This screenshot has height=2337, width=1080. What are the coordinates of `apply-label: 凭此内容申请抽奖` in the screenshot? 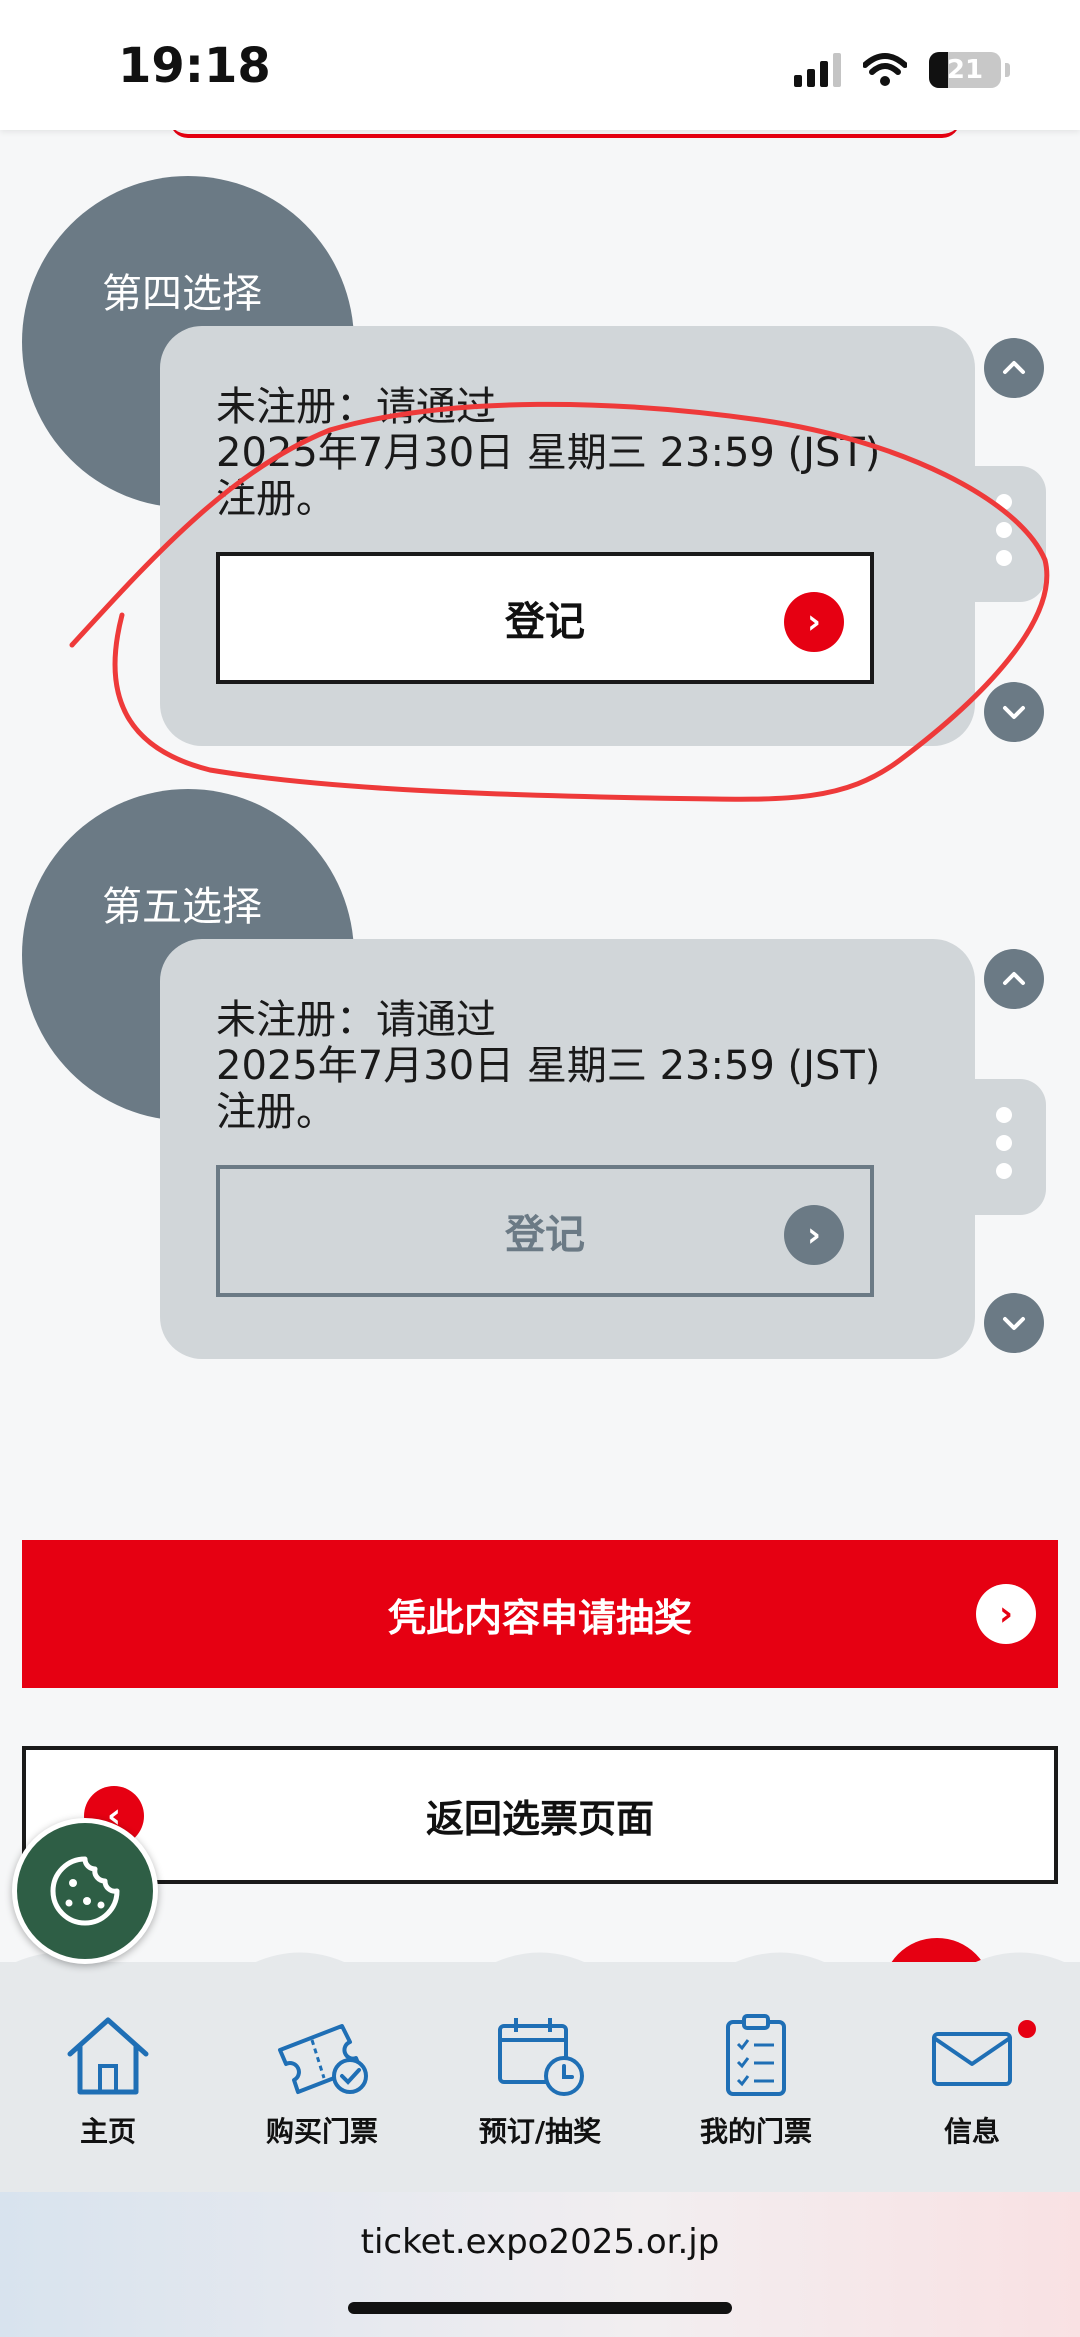 It's located at (539, 1617).